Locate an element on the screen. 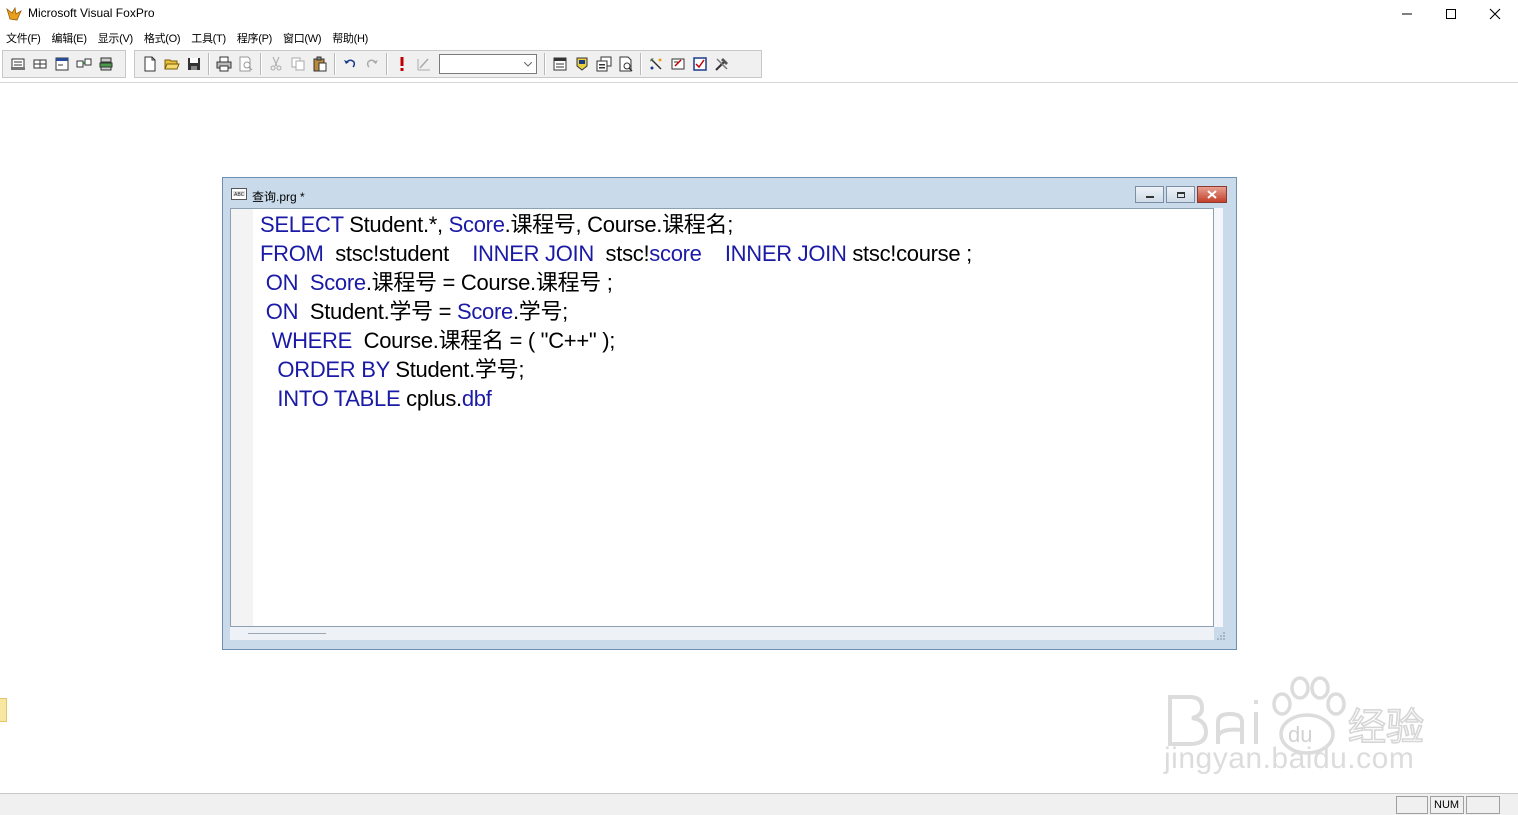  run-button is located at coordinates (402, 64).